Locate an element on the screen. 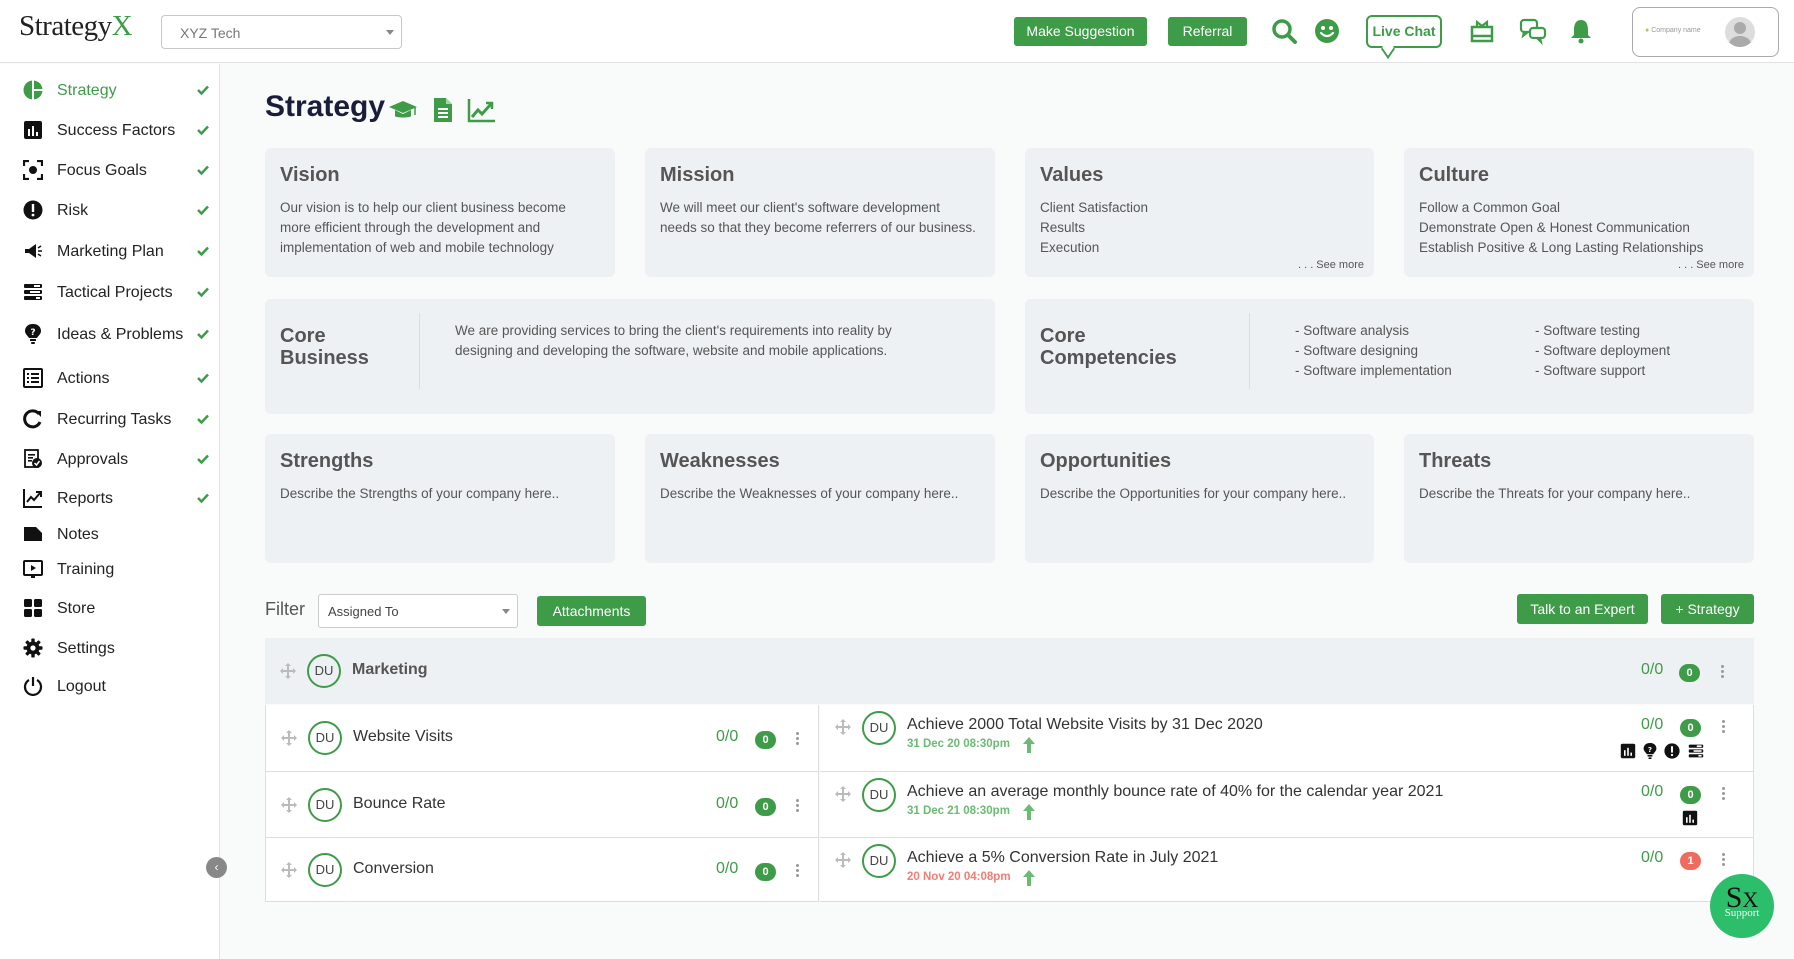 The height and width of the screenshot is (959, 1794). sidebar-item-store: Store is located at coordinates (110, 609).